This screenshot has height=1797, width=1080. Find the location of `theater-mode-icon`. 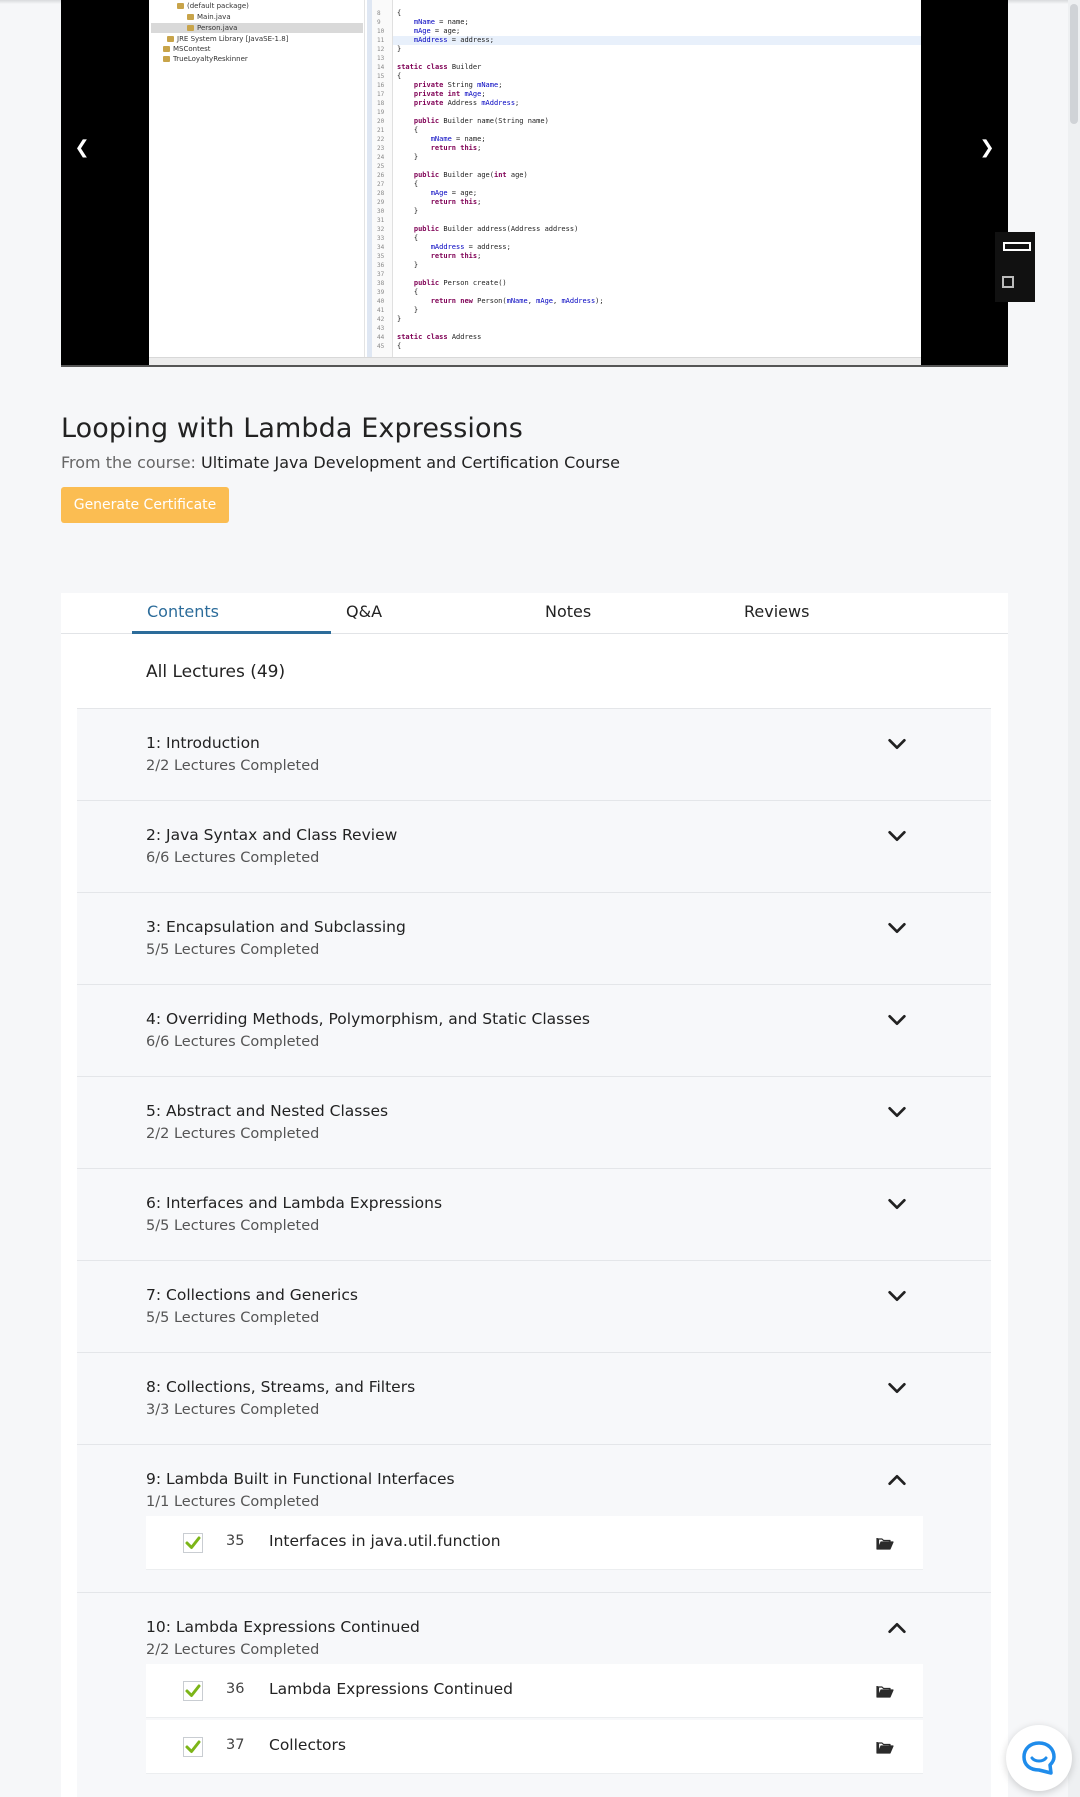

theater-mode-icon is located at coordinates (1017, 246).